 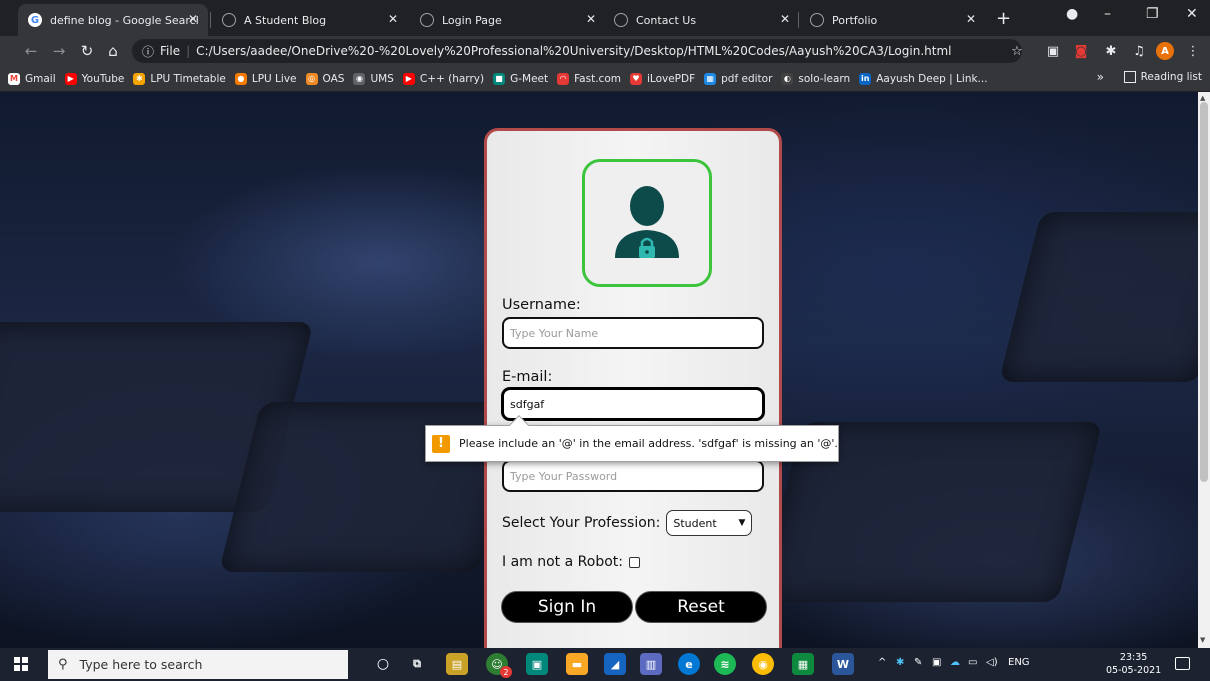 What do you see at coordinates (689, 664) in the screenshot?
I see `edge-icon: e` at bounding box center [689, 664].